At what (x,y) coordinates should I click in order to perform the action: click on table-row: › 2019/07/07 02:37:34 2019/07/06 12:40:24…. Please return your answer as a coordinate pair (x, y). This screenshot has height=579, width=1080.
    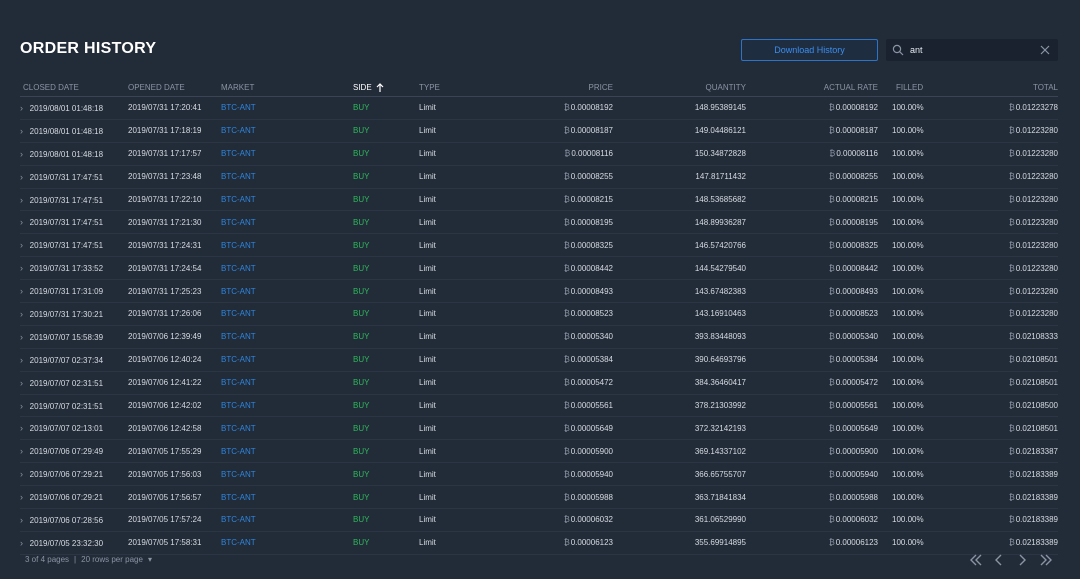
    Looking at the image, I should click on (539, 360).